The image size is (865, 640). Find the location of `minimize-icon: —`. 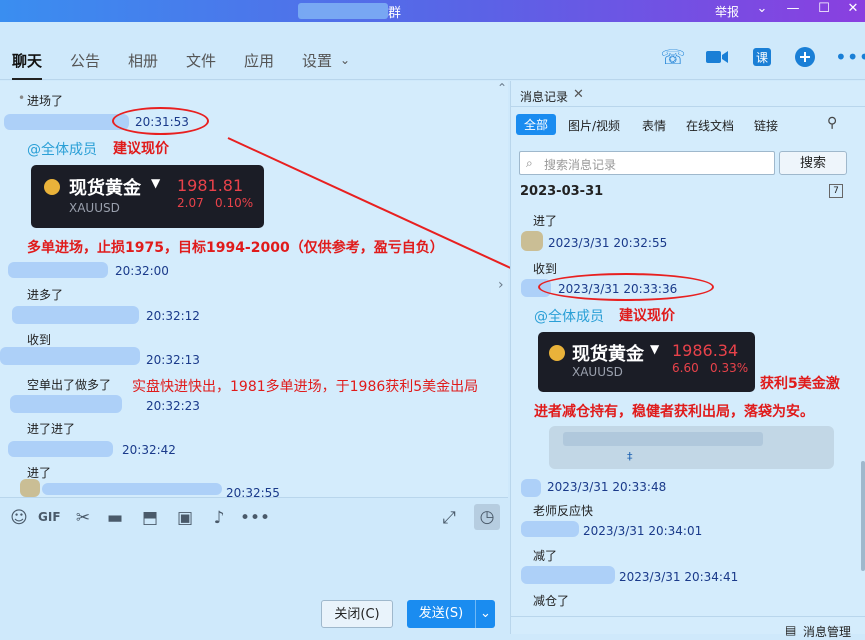

minimize-icon: — is located at coordinates (793, 8).